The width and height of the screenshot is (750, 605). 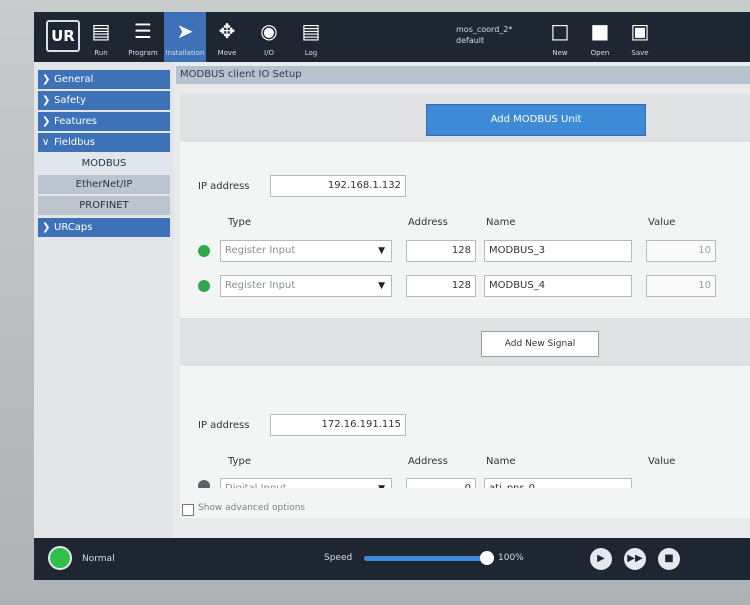 I want to click on speed-label: Speed, so click(x=338, y=558).